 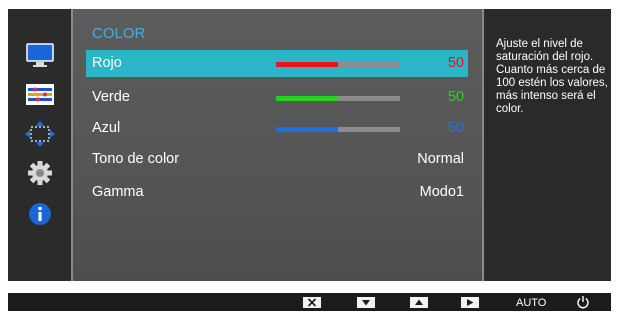 What do you see at coordinates (470, 302) in the screenshot?
I see `right-arrow-icon` at bounding box center [470, 302].